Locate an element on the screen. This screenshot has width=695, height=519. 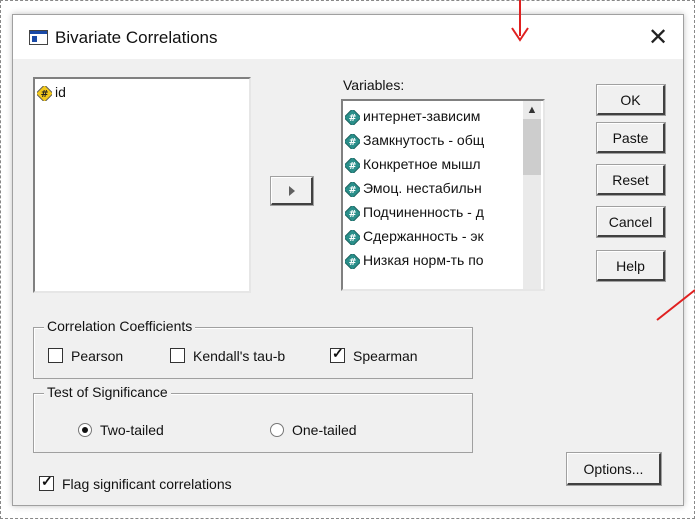
test-of-significance-legend: Test of Significance is located at coordinates (107, 392).